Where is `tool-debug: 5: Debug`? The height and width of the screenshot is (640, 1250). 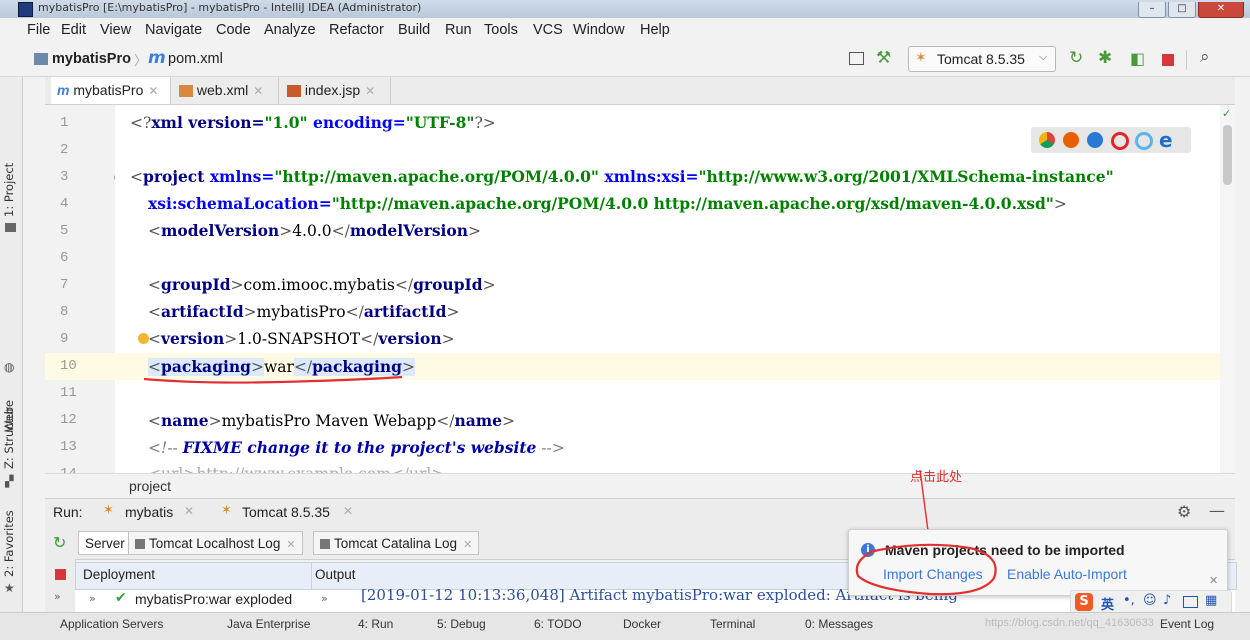
tool-debug: 5: Debug is located at coordinates (461, 624).